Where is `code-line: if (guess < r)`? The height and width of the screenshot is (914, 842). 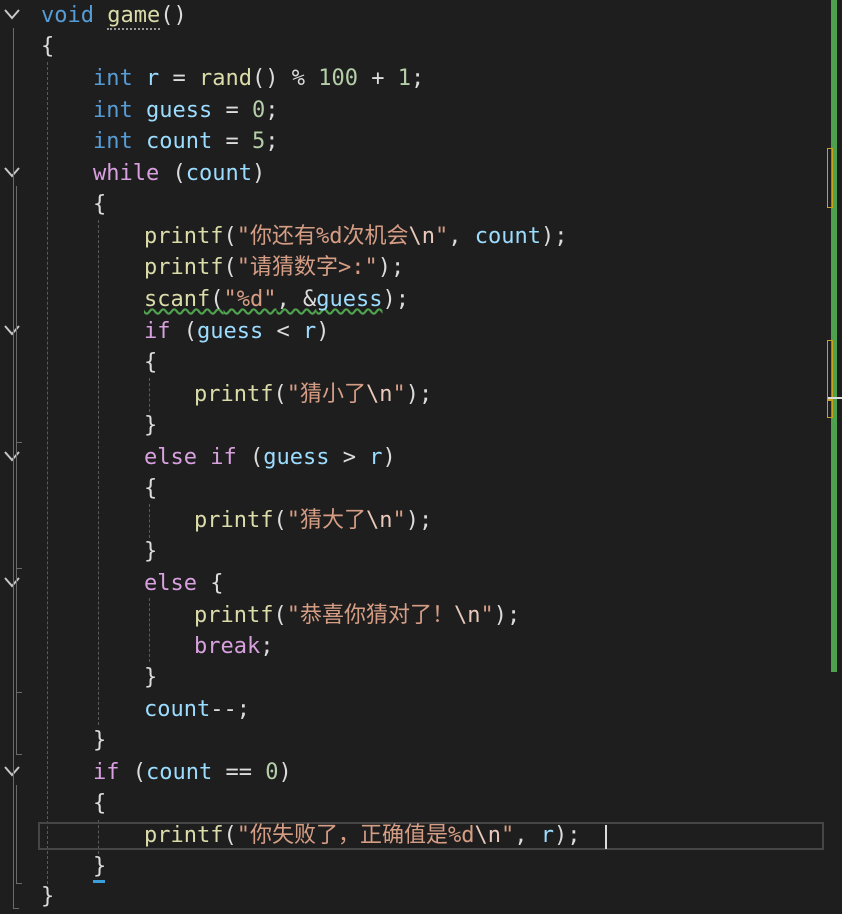
code-line: if (guess < r) is located at coordinates (236, 331).